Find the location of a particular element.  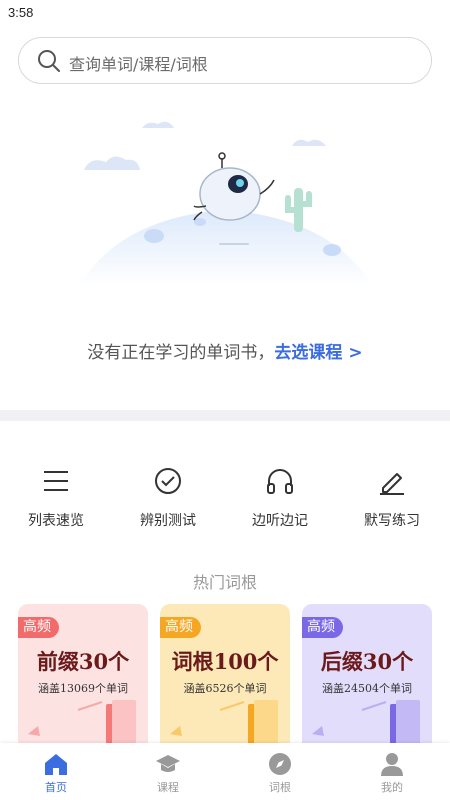

card-title: 词根100个 is located at coordinates (225, 661).